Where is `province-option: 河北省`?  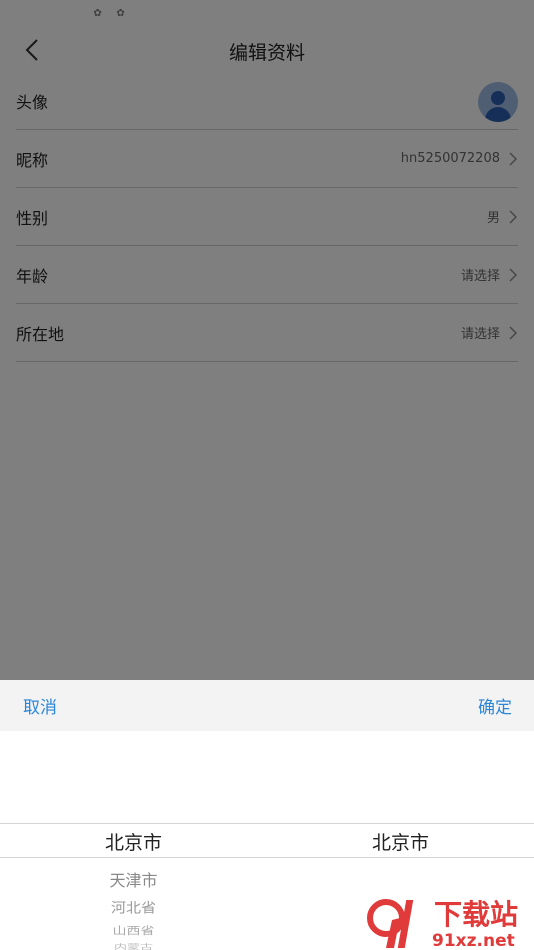
province-option: 河北省 is located at coordinates (133, 907).